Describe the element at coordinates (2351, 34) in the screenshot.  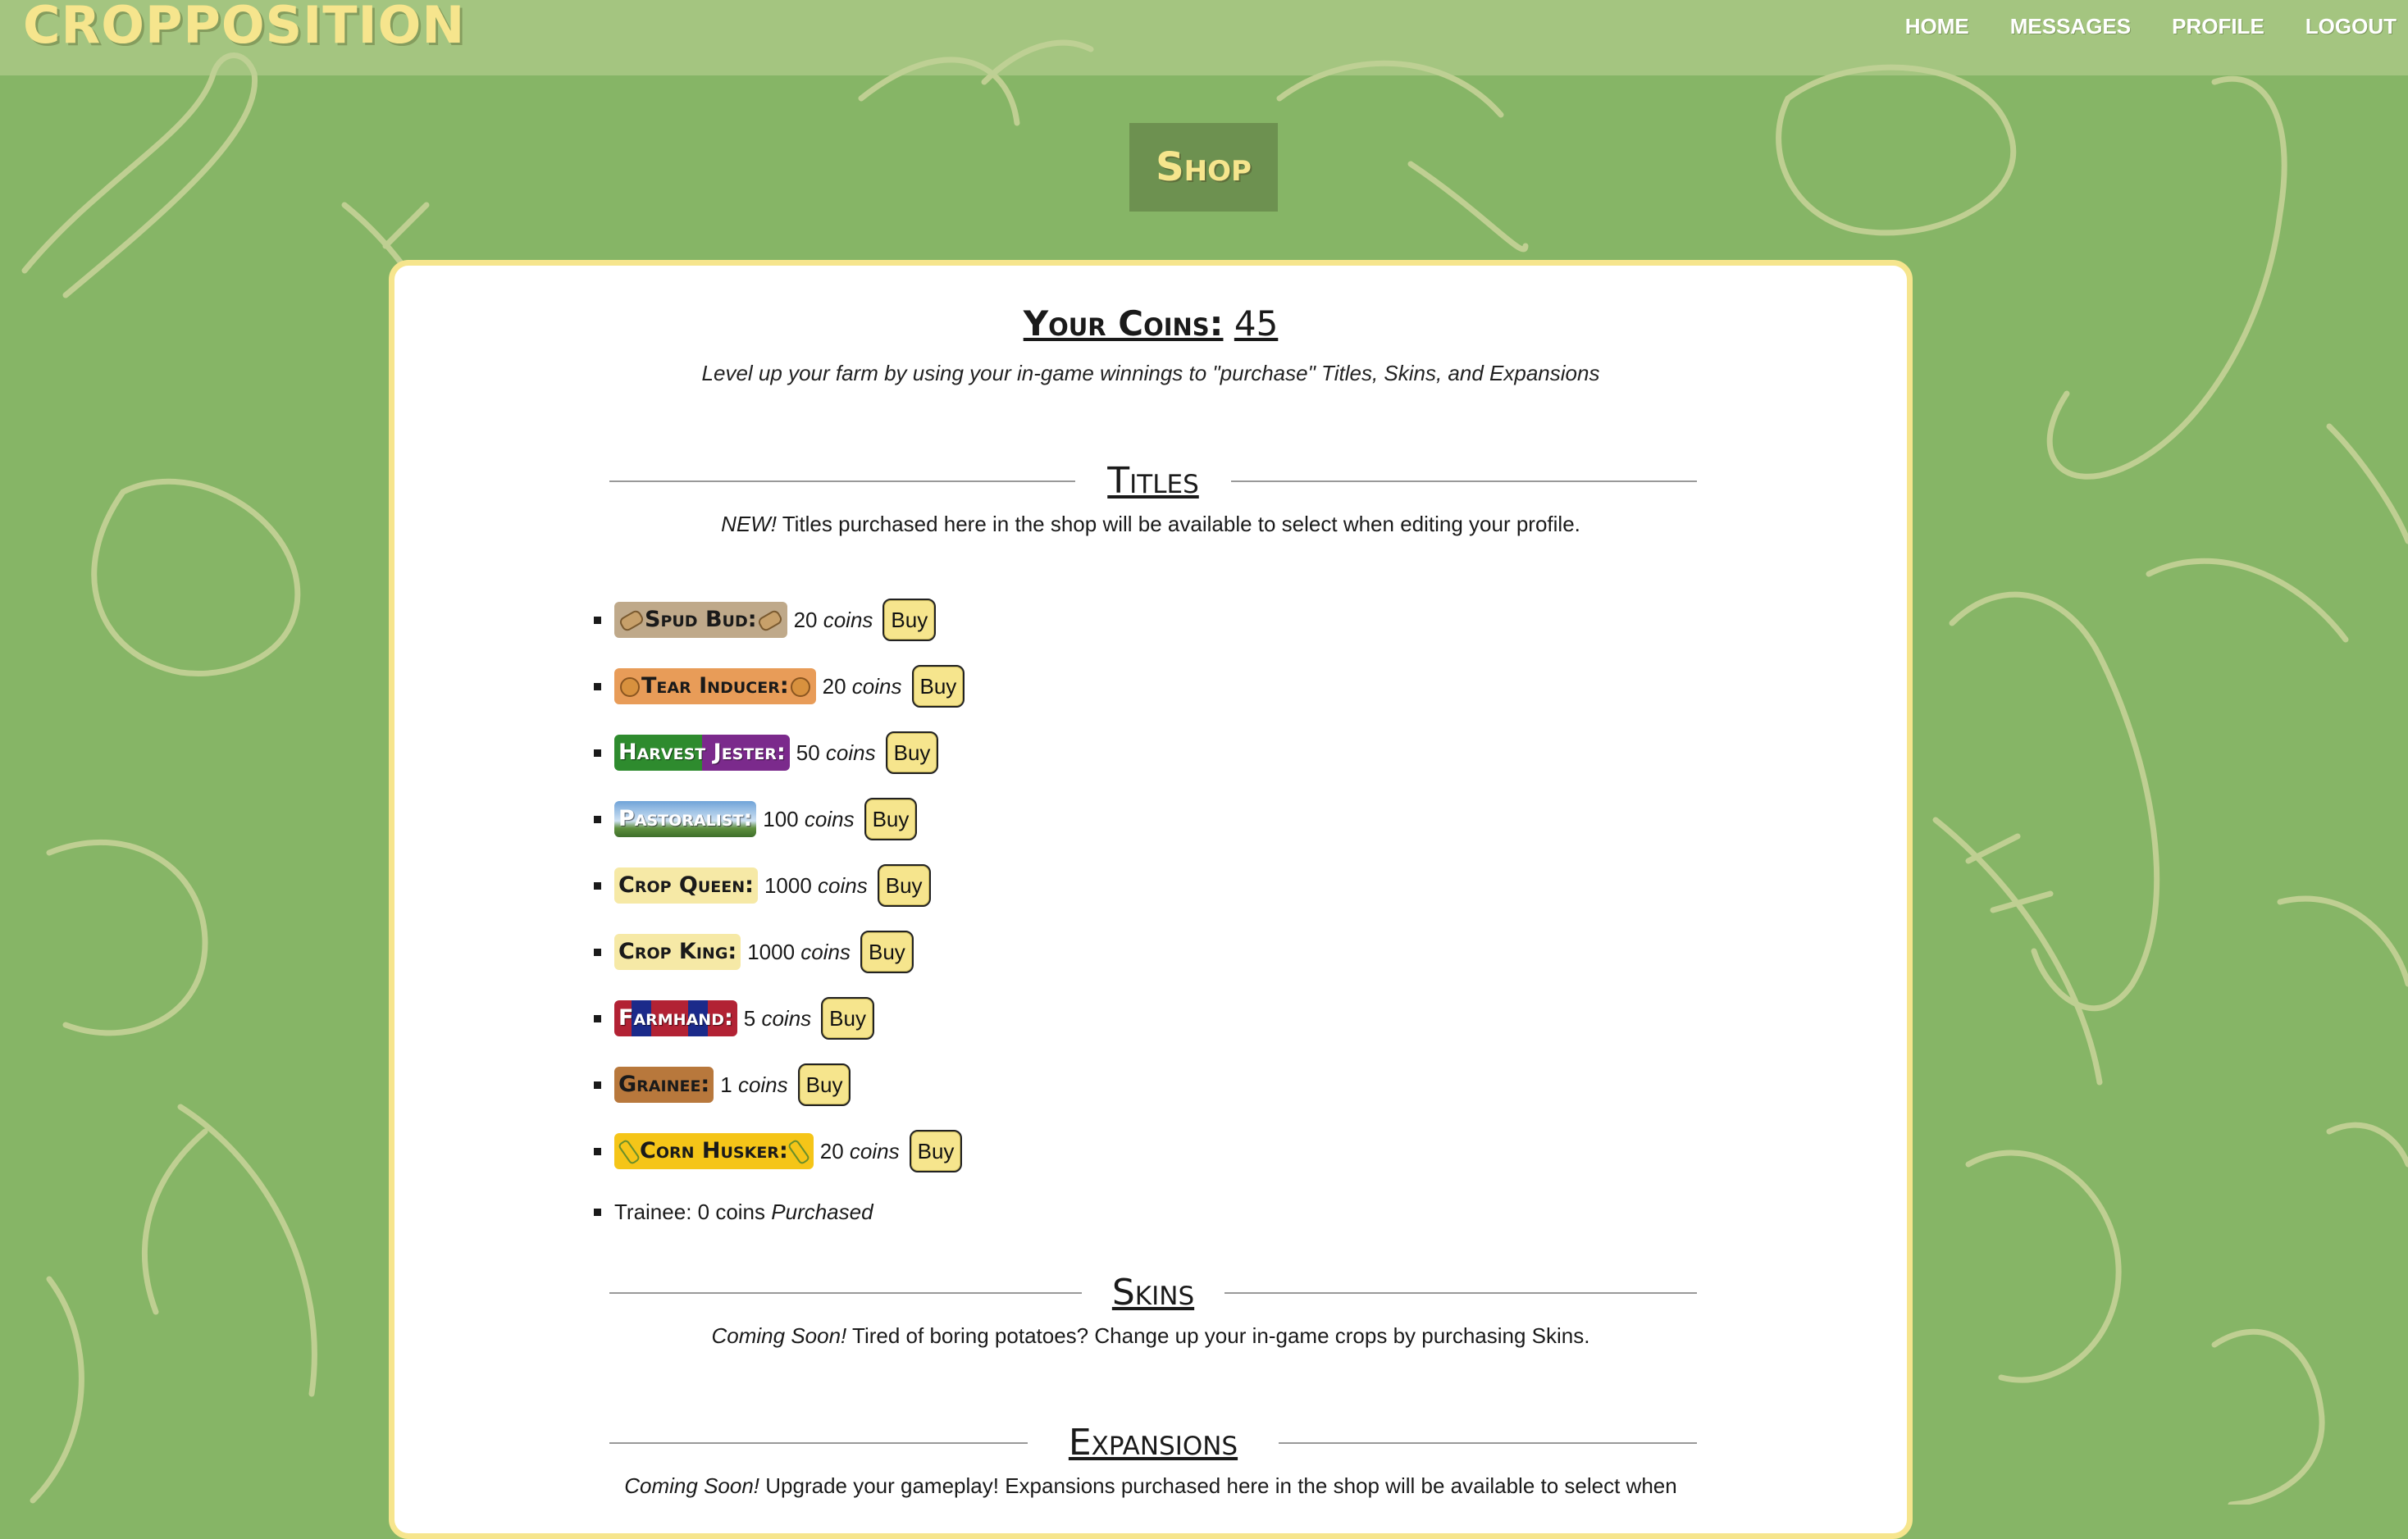
I see `nav-logout-link: LOGOUT` at that location.